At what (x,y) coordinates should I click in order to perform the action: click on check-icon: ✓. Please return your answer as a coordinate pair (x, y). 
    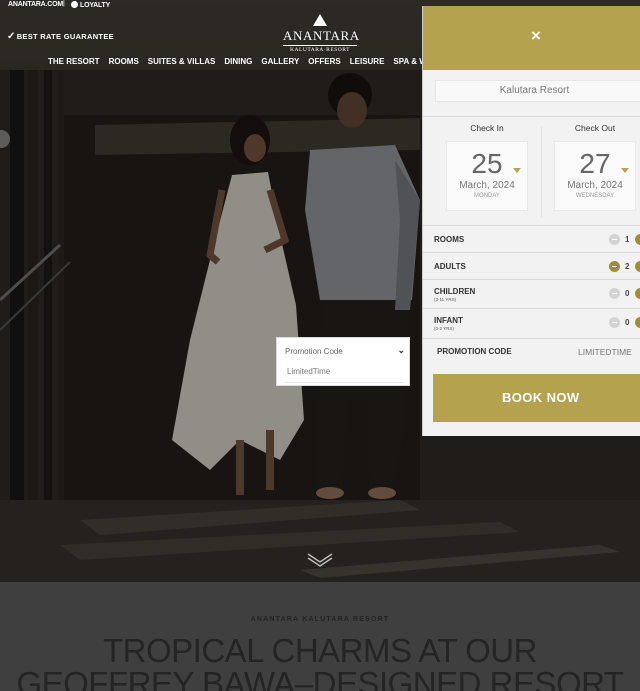
    Looking at the image, I should click on (11, 36).